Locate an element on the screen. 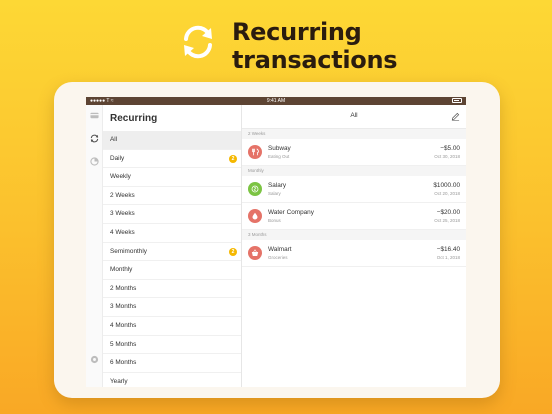 Image resolution: width=552 pixels, height=414 pixels. transaction-row: Subway Eating Out −$5.00 Oct 30, 2018 is located at coordinates (354, 152).